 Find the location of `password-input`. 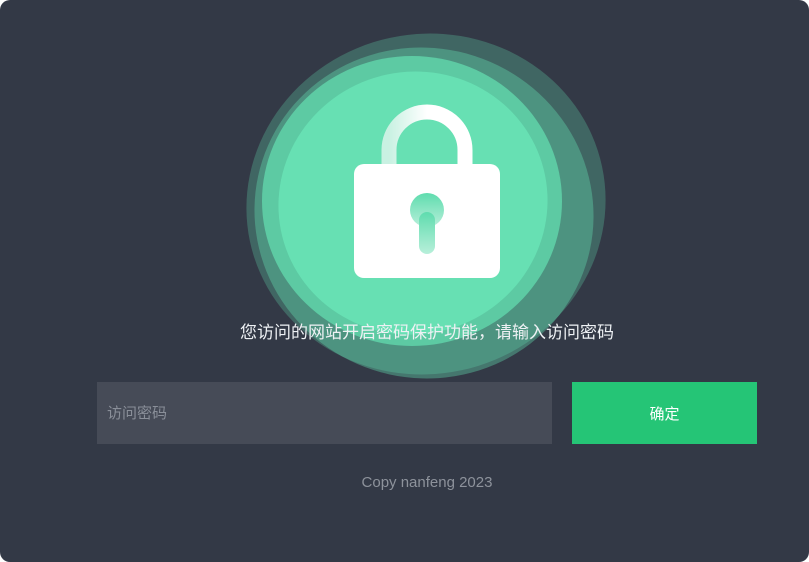

password-input is located at coordinates (324, 413).